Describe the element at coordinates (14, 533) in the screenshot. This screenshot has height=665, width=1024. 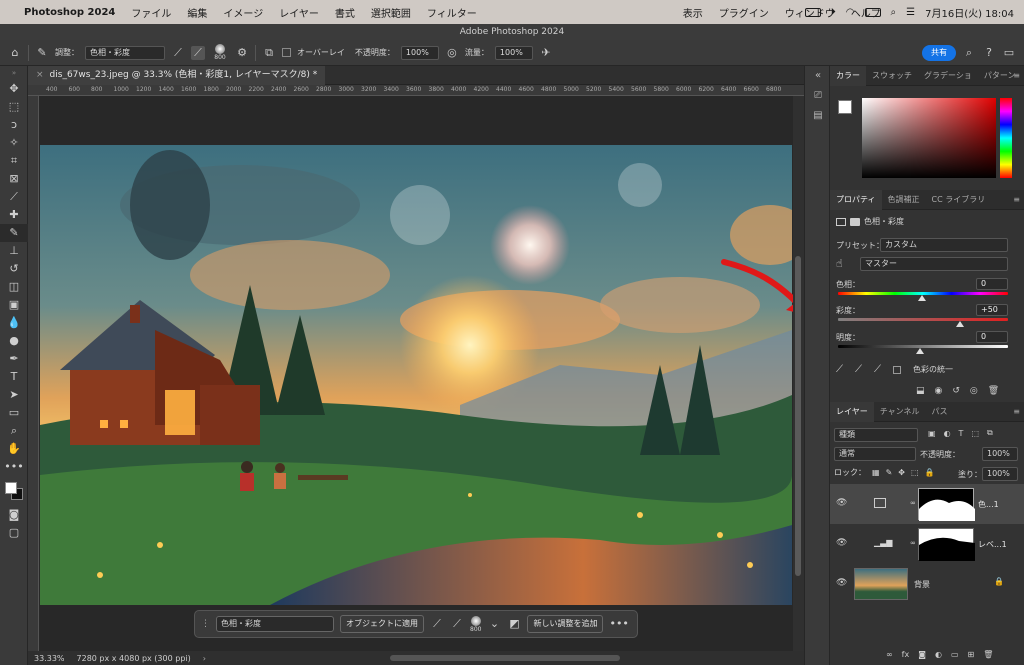
I see `screen-mode-icon: ▢` at that location.